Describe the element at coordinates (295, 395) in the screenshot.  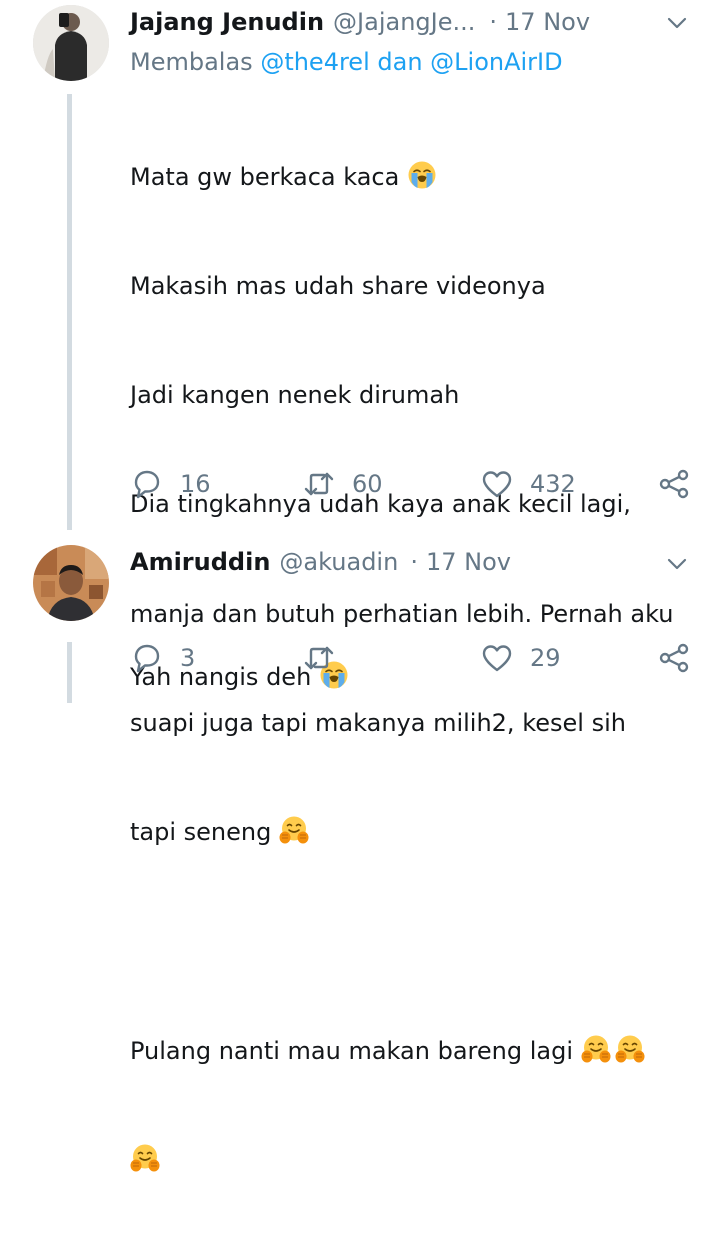
I see `tweet-line: Jadi kangen nenek dirumah` at that location.